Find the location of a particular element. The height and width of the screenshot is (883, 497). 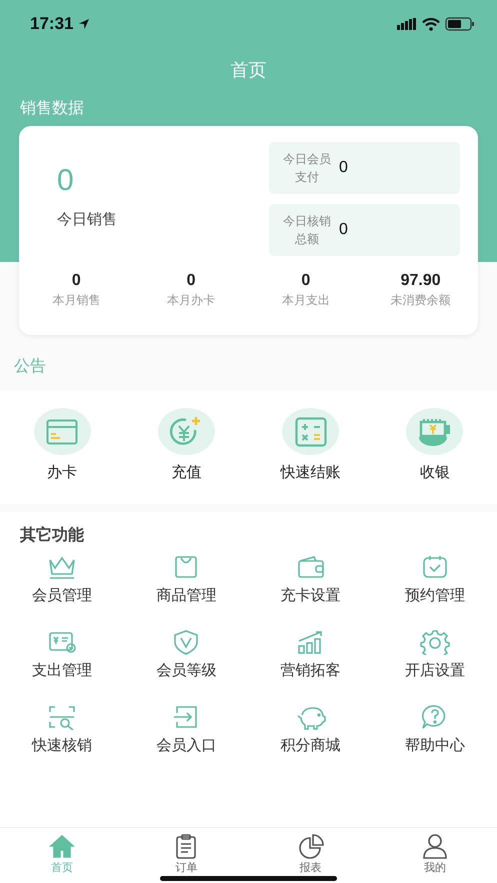

function-button: 营销拓客 is located at coordinates (310, 654).